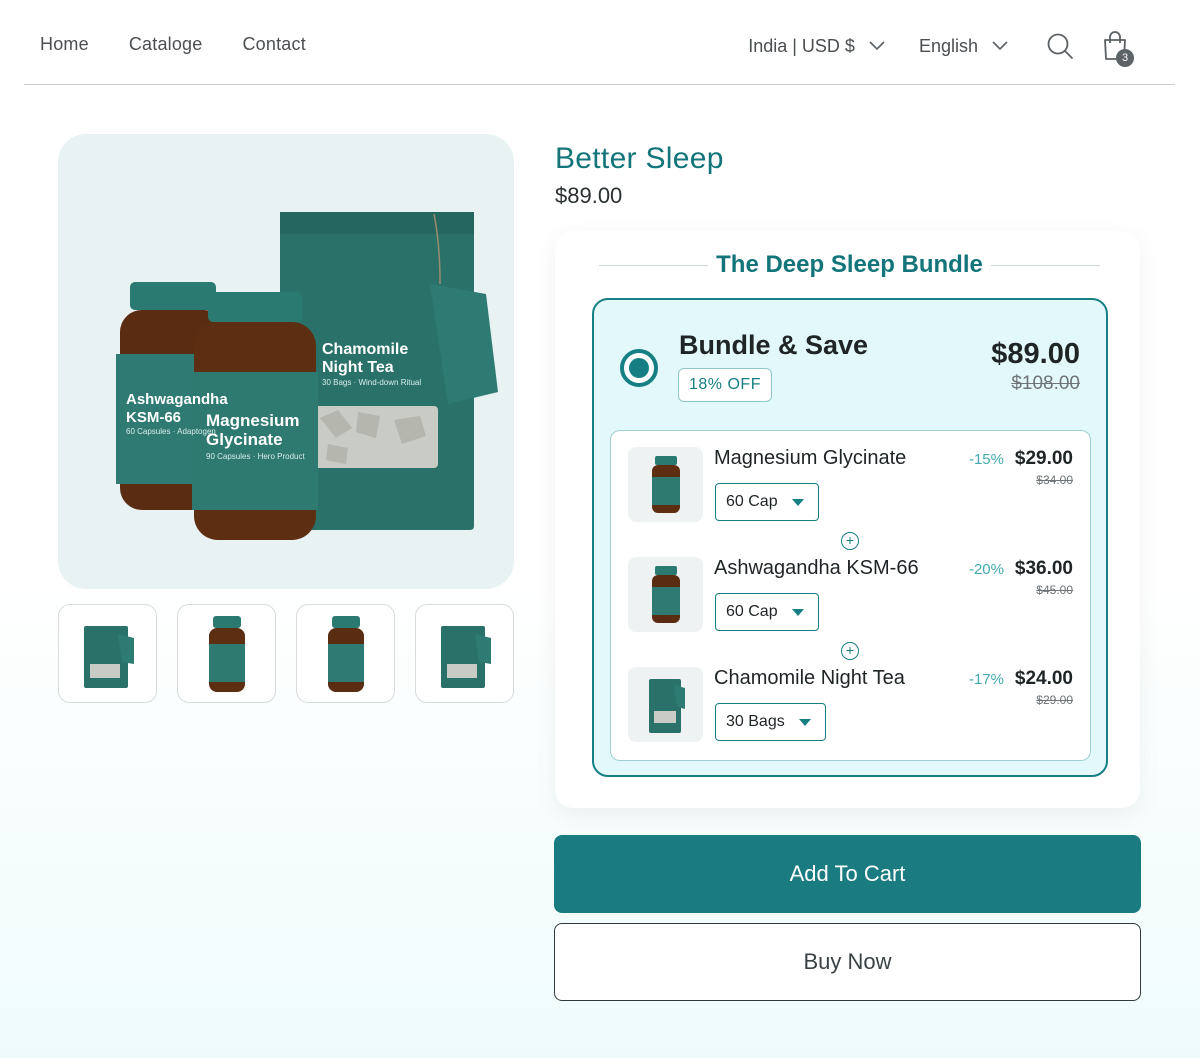 The height and width of the screenshot is (1058, 1200). What do you see at coordinates (371, 382) in the screenshot?
I see `chamomile-label-sub: 30 Bags · Wind-down Ritual` at bounding box center [371, 382].